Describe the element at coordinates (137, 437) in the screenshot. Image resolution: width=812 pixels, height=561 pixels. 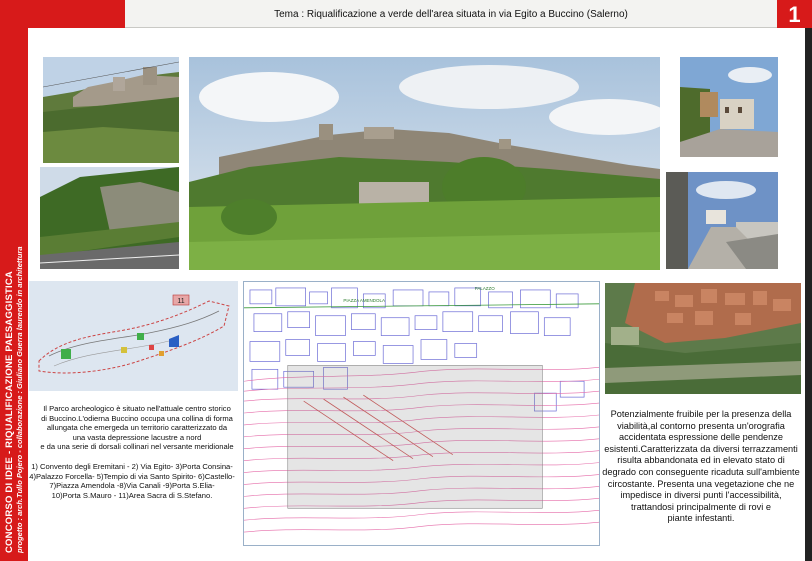
I see `caption-line: una vasta depressione lacustre a nord` at that location.